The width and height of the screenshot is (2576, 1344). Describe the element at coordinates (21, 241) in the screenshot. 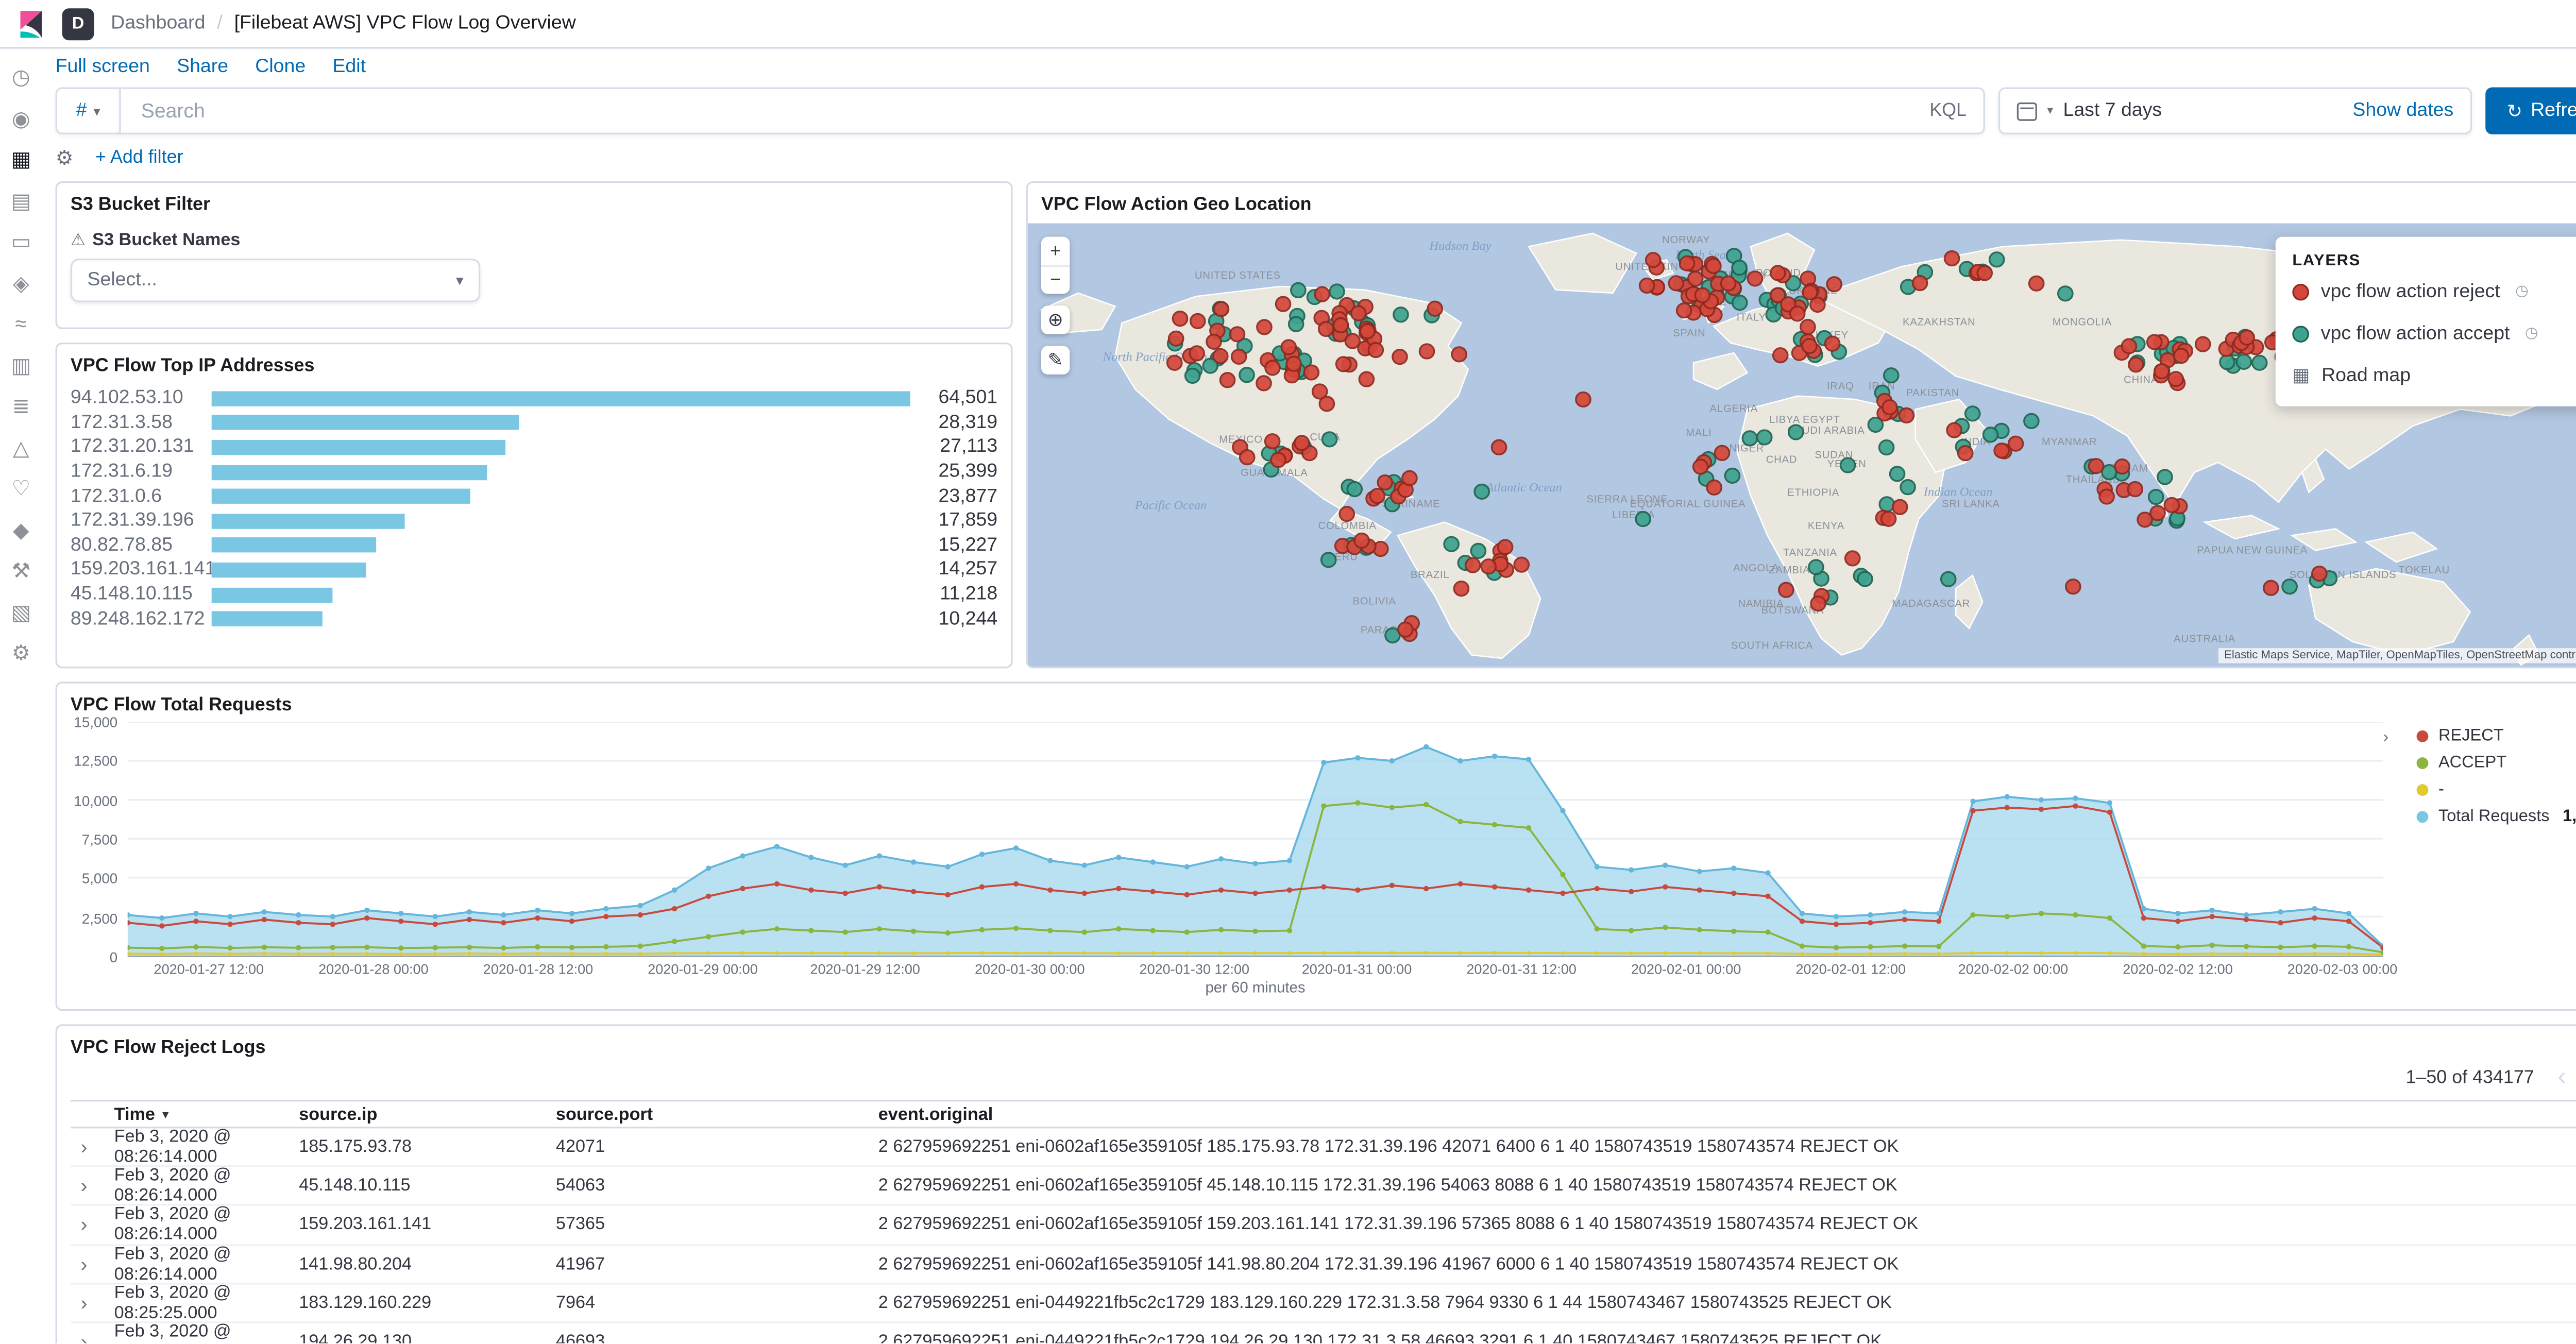

I see `nav-canvas-icon: ▭` at that location.